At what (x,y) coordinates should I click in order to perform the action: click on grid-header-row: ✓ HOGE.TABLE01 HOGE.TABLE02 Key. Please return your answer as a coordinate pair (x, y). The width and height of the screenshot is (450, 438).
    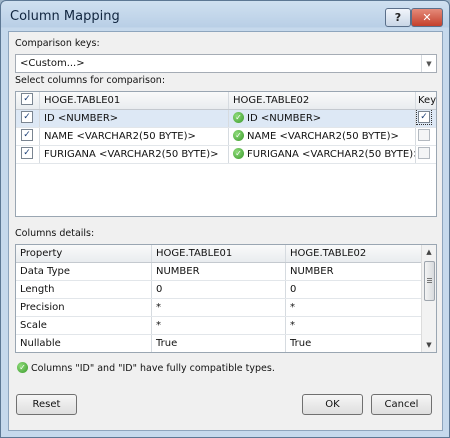
    Looking at the image, I should click on (226, 101).